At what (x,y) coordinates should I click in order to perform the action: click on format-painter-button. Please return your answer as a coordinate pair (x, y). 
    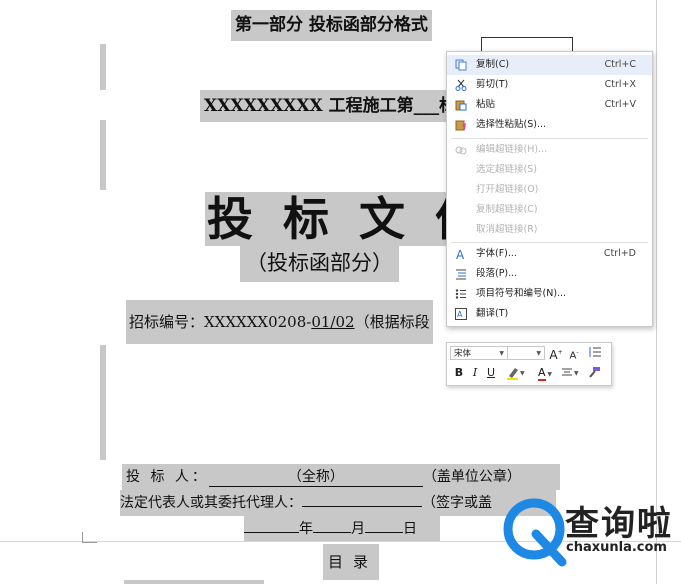
    Looking at the image, I should click on (594, 373).